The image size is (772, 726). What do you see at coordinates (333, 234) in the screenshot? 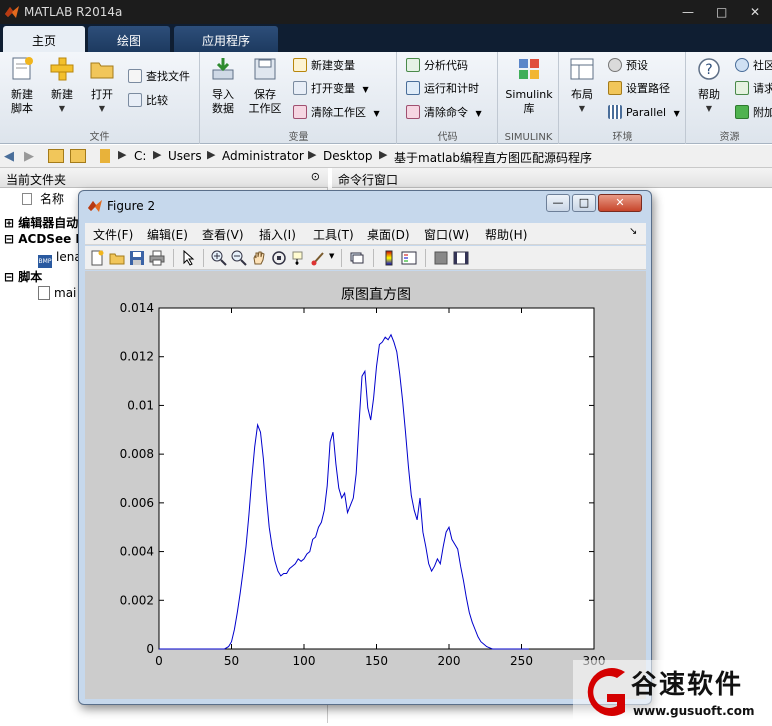
I see `menu-tools: 工具(T)` at bounding box center [333, 234].